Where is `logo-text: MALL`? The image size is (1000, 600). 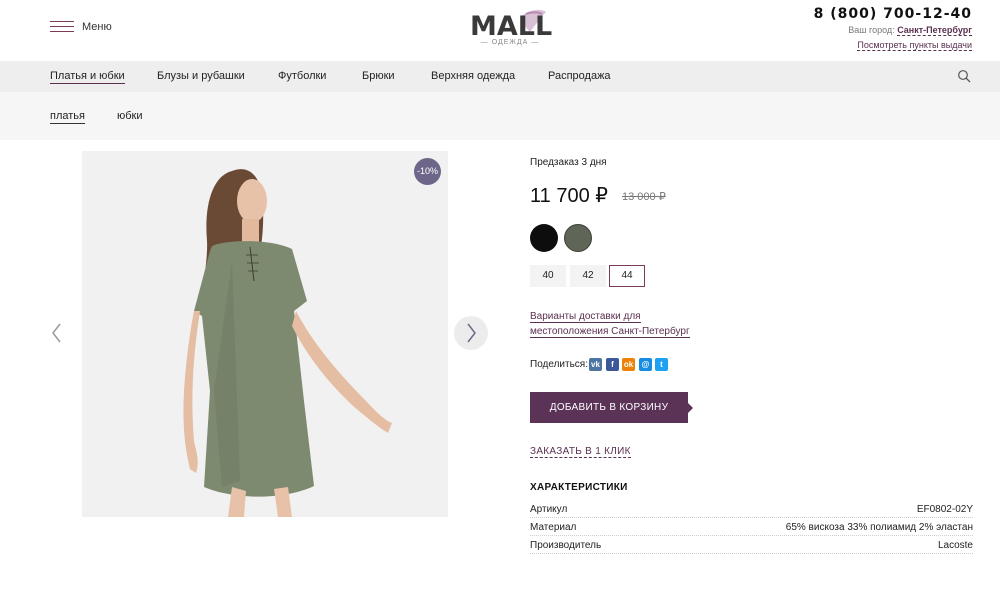 logo-text: MALL is located at coordinates (511, 26).